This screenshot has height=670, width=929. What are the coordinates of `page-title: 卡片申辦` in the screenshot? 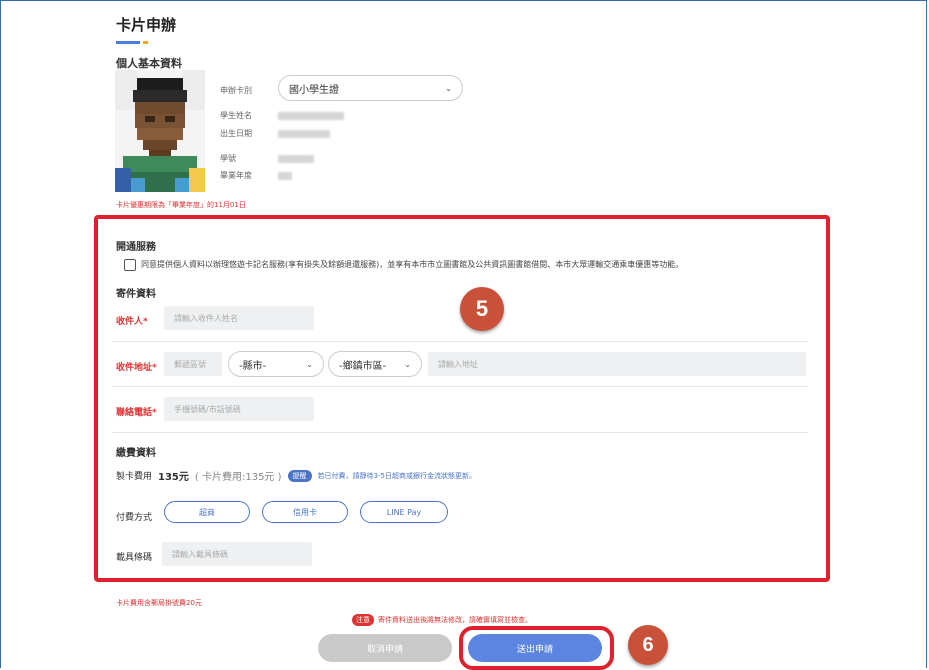 It's located at (146, 25).